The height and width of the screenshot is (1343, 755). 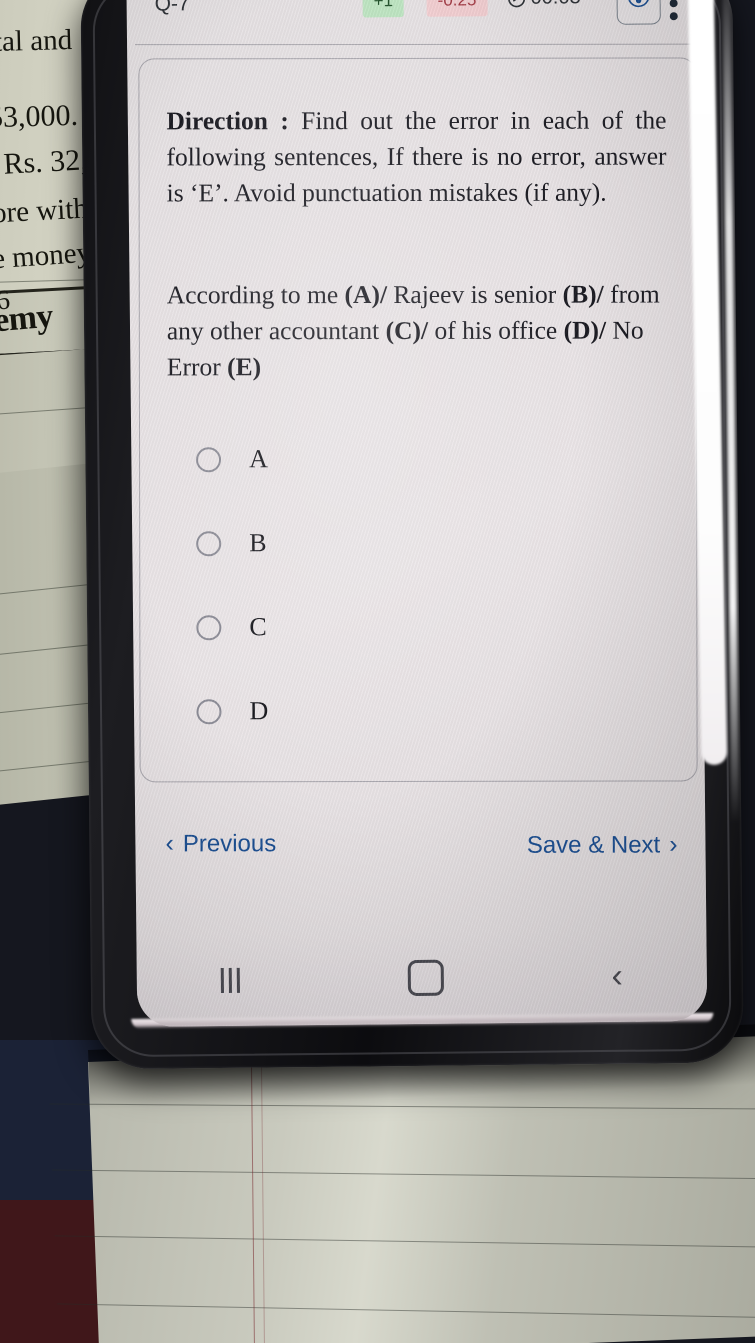 What do you see at coordinates (418, 767) in the screenshot?
I see `answer-option-e: E` at bounding box center [418, 767].